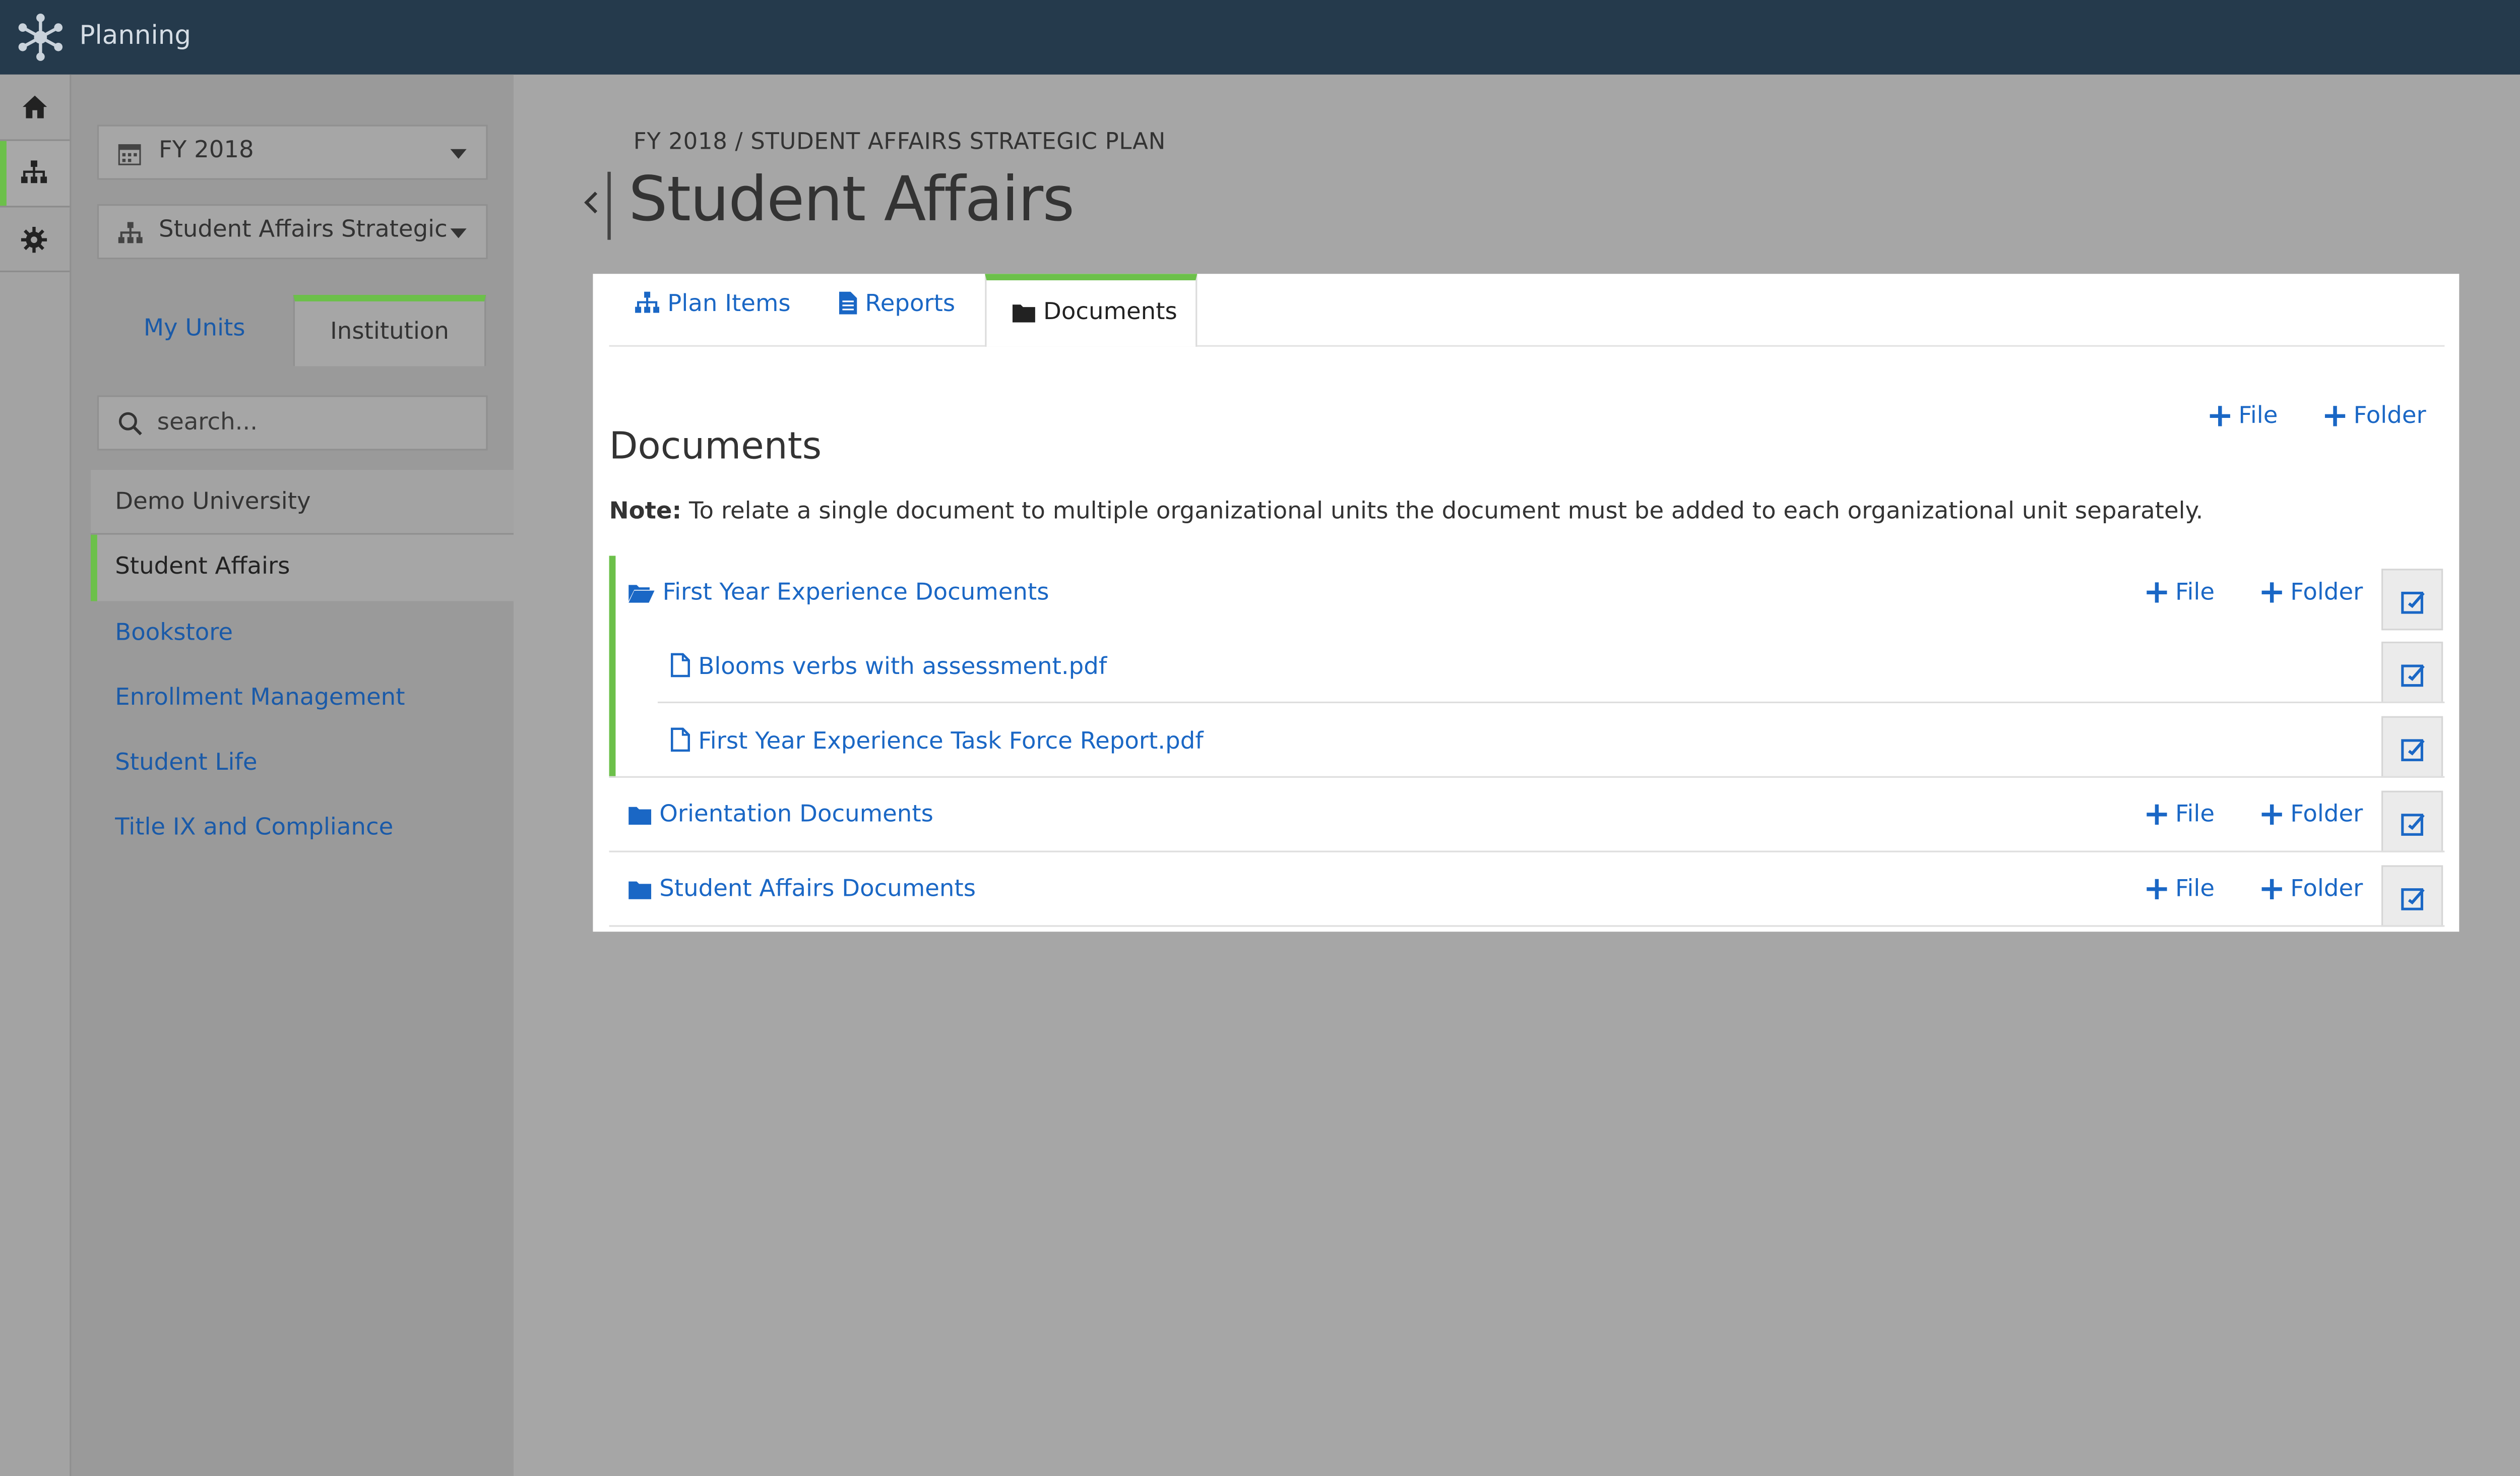  I want to click on tab-label: Plan Items, so click(729, 304).